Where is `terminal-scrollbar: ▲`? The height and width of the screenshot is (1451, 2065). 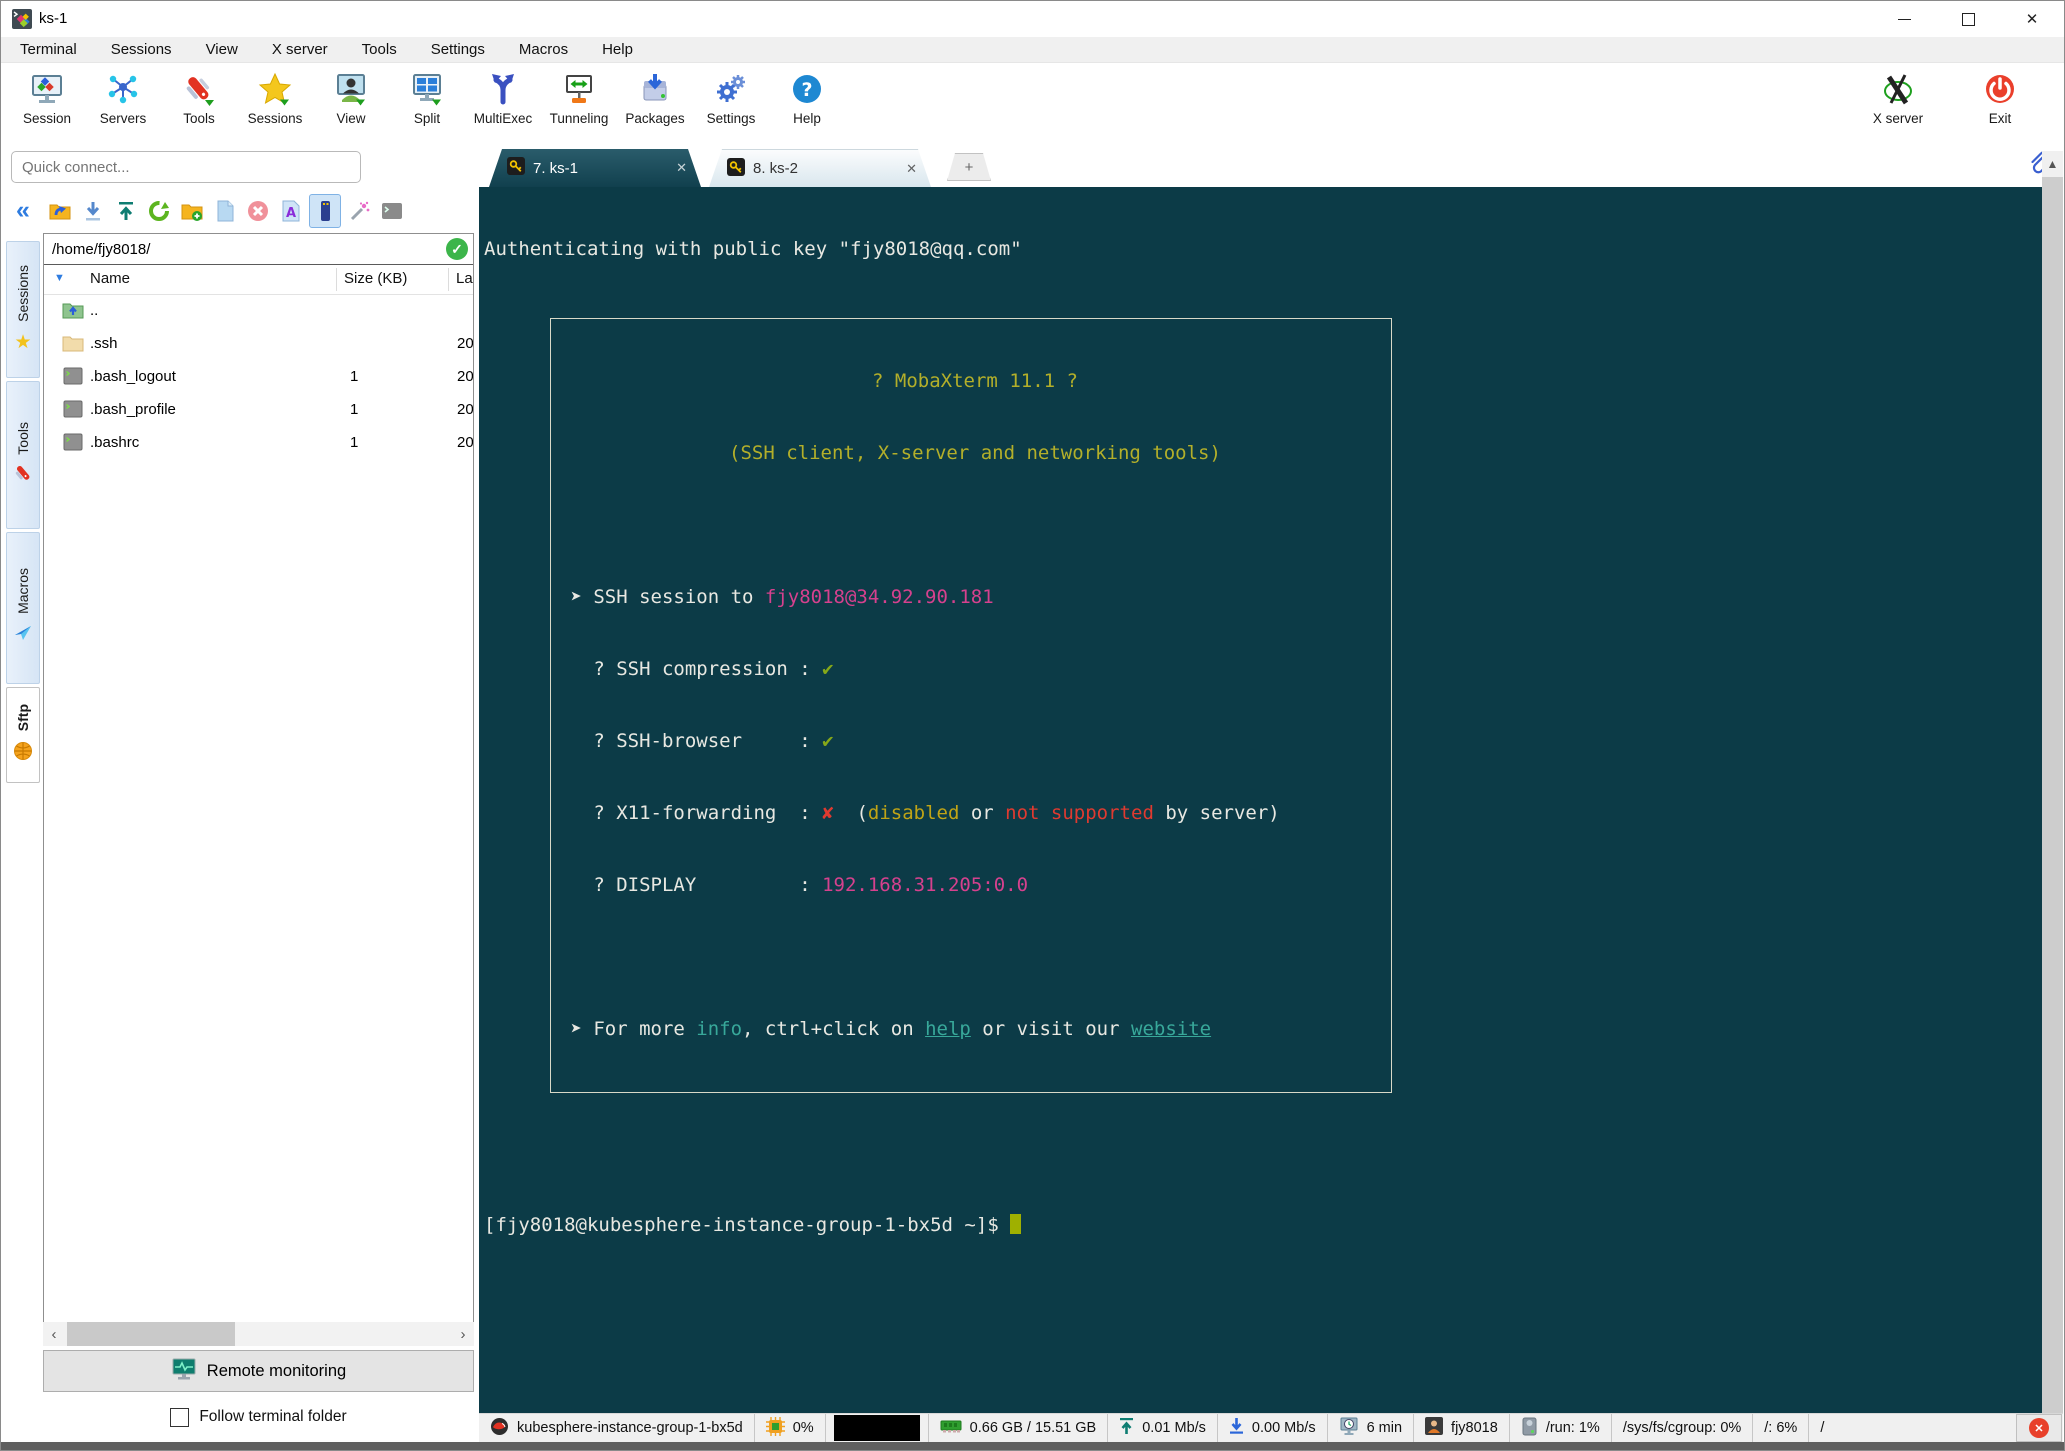
terminal-scrollbar: ▲ is located at coordinates (2052, 782).